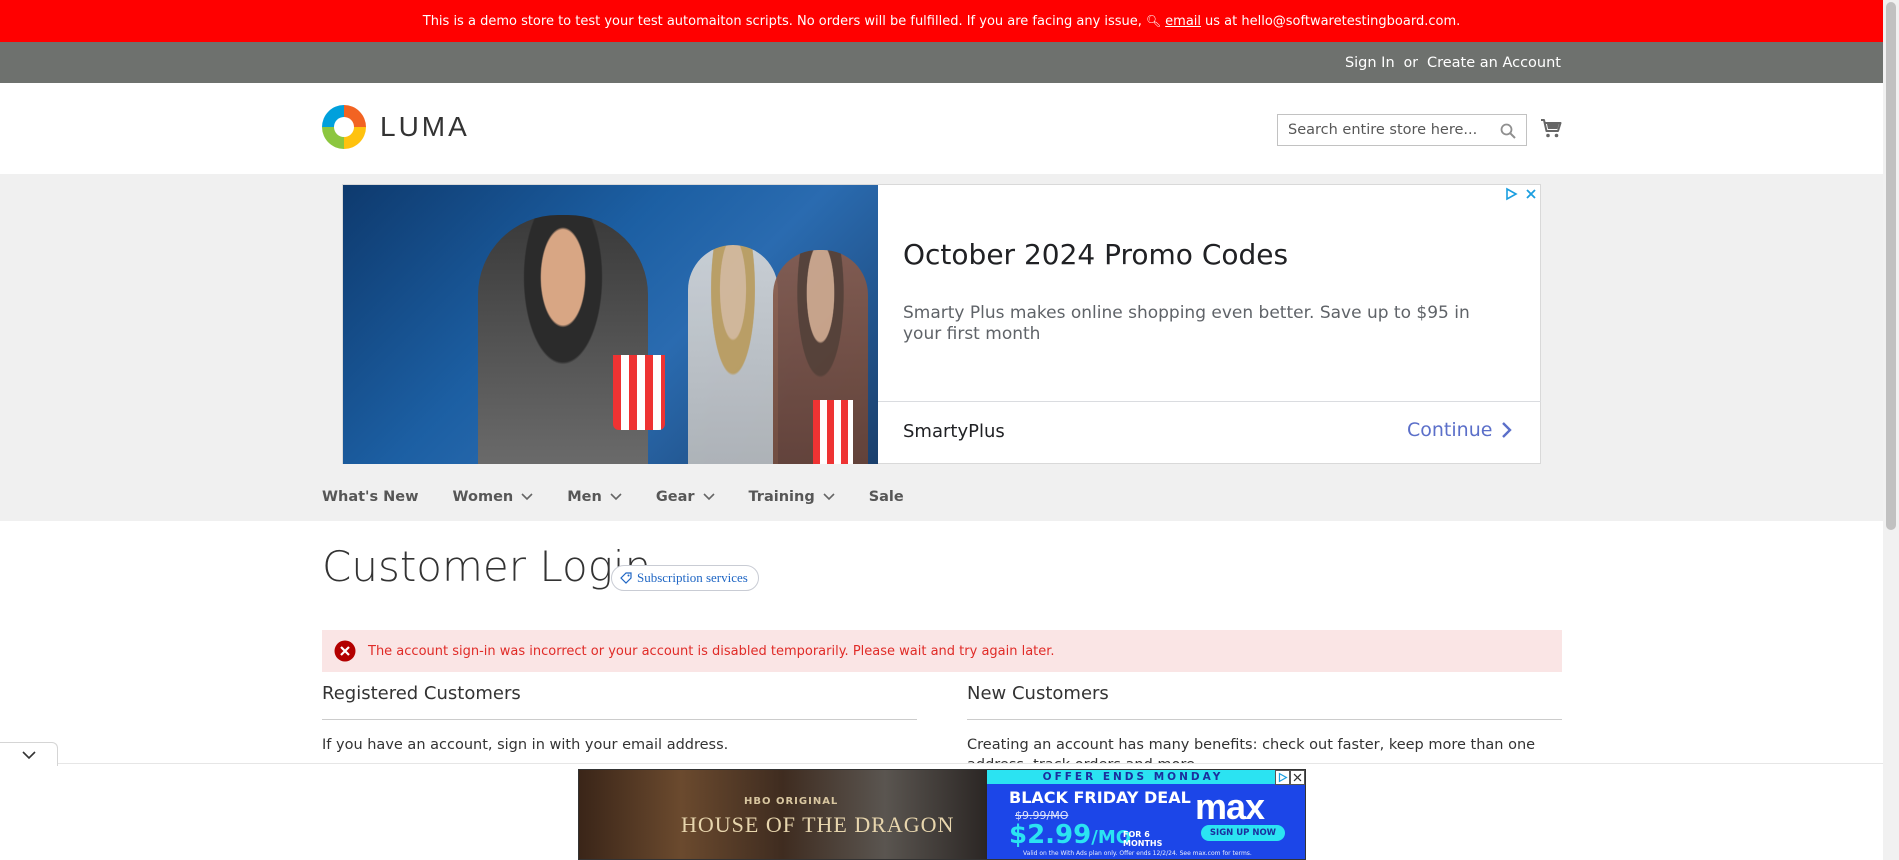  I want to click on collapse-ad-button, so click(29, 754).